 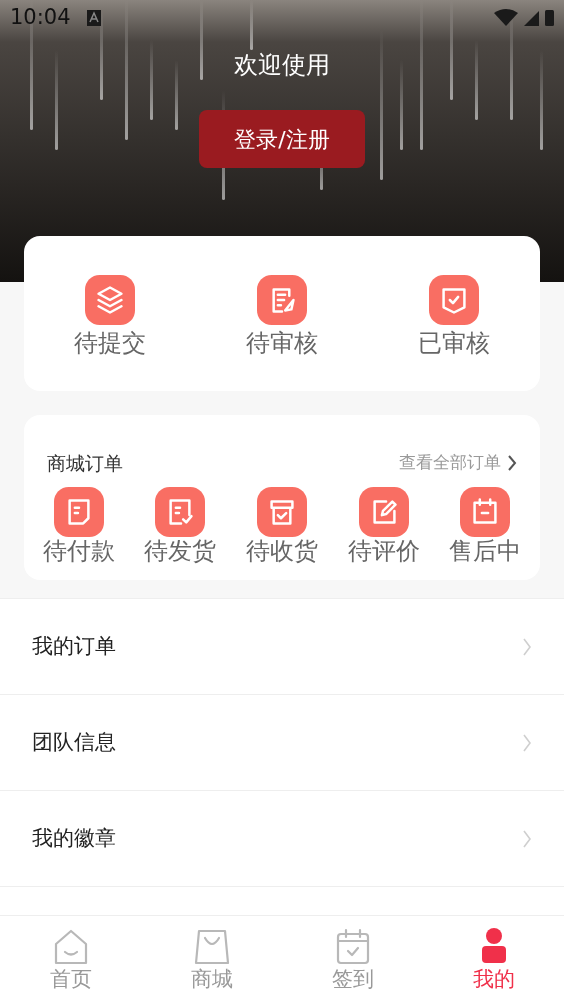 What do you see at coordinates (549, 18) in the screenshot?
I see `battery-icon` at bounding box center [549, 18].